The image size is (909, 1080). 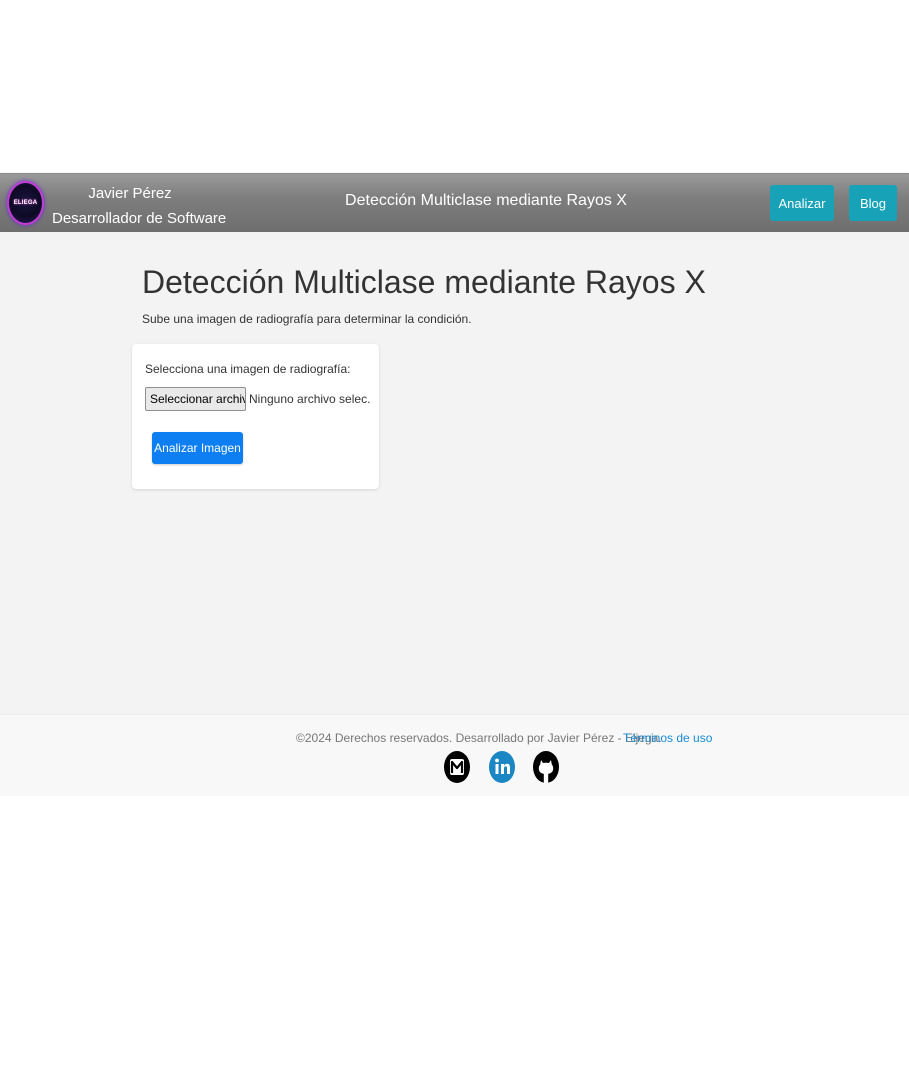 I want to click on github-link, so click(x=546, y=767).